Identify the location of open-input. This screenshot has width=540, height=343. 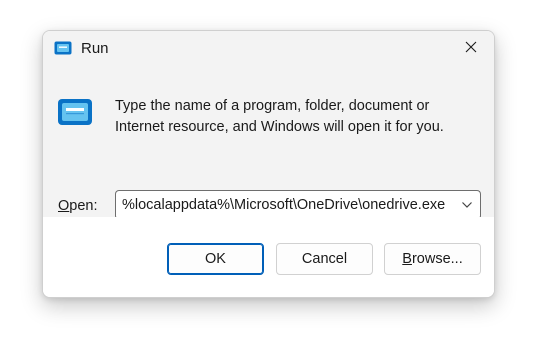
(287, 204).